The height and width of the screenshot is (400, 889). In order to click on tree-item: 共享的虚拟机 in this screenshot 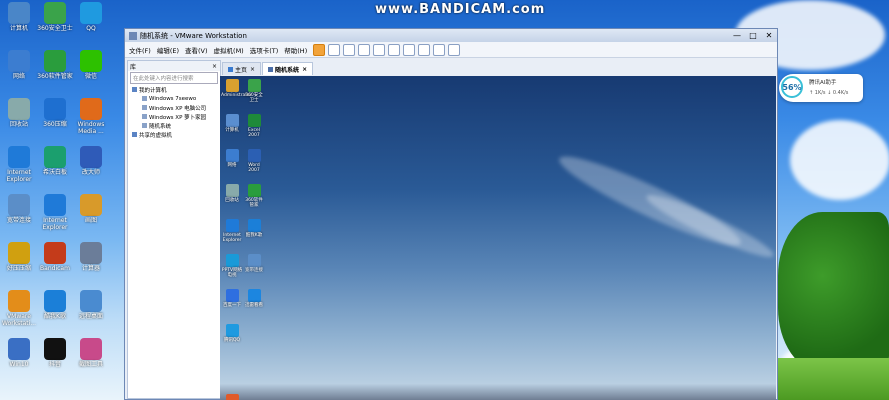, I will do `click(174, 134)`.